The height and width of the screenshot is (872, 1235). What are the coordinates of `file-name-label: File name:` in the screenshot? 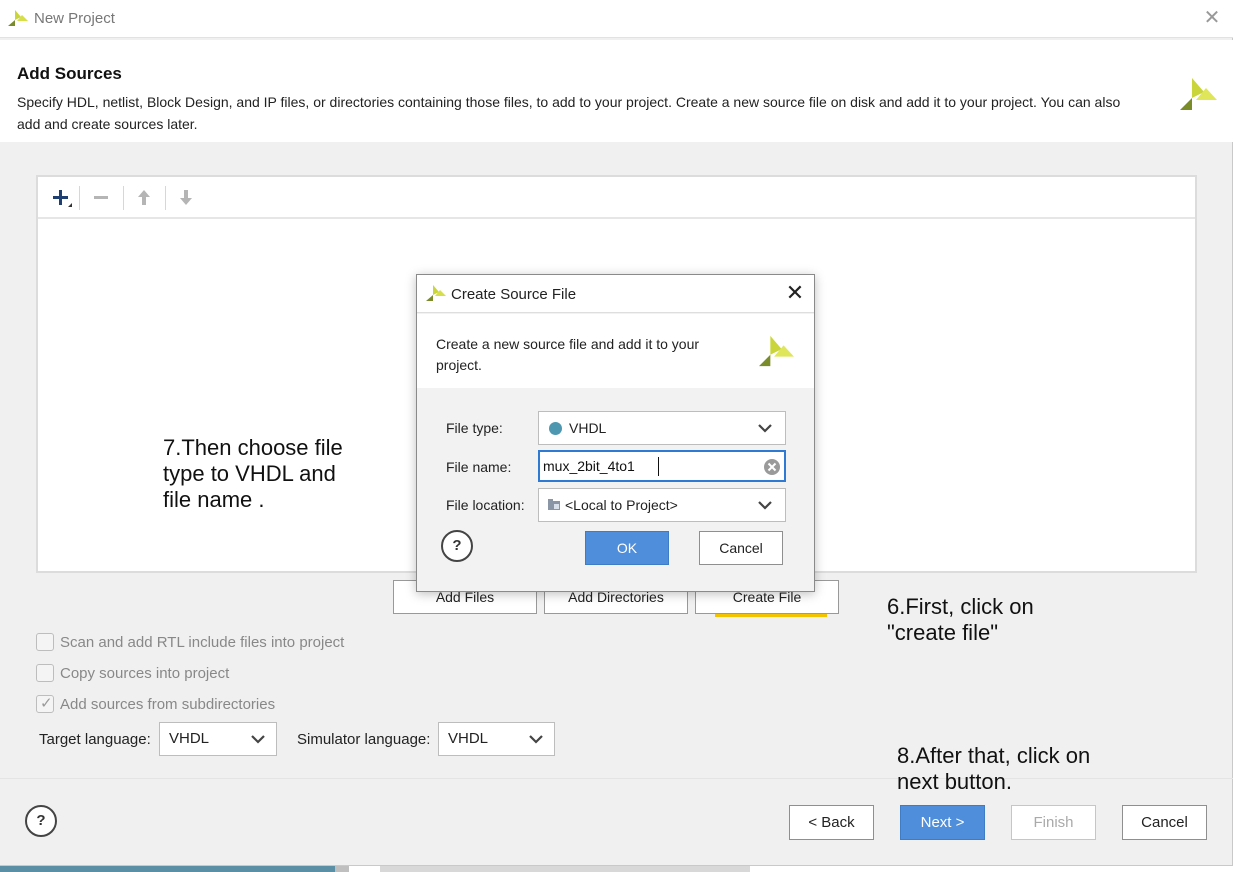 It's located at (479, 467).